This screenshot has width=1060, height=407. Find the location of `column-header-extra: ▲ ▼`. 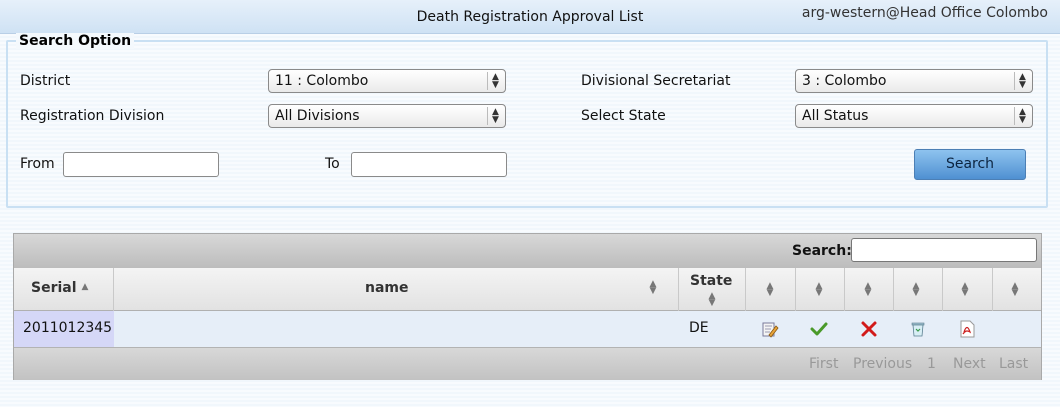

column-header-extra: ▲ ▼ is located at coordinates (1017, 289).